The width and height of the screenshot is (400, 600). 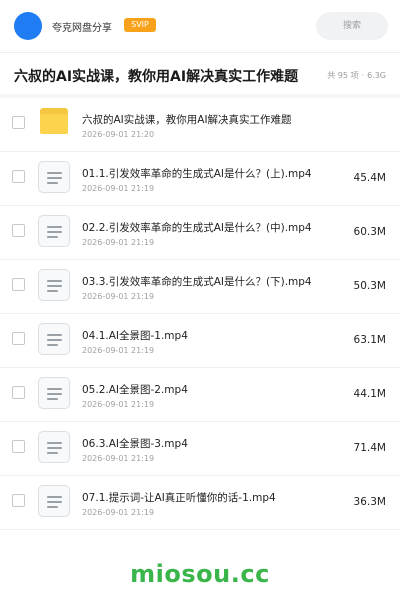 What do you see at coordinates (82, 28) in the screenshot?
I see `owner-name: 夸克网盘分享` at bounding box center [82, 28].